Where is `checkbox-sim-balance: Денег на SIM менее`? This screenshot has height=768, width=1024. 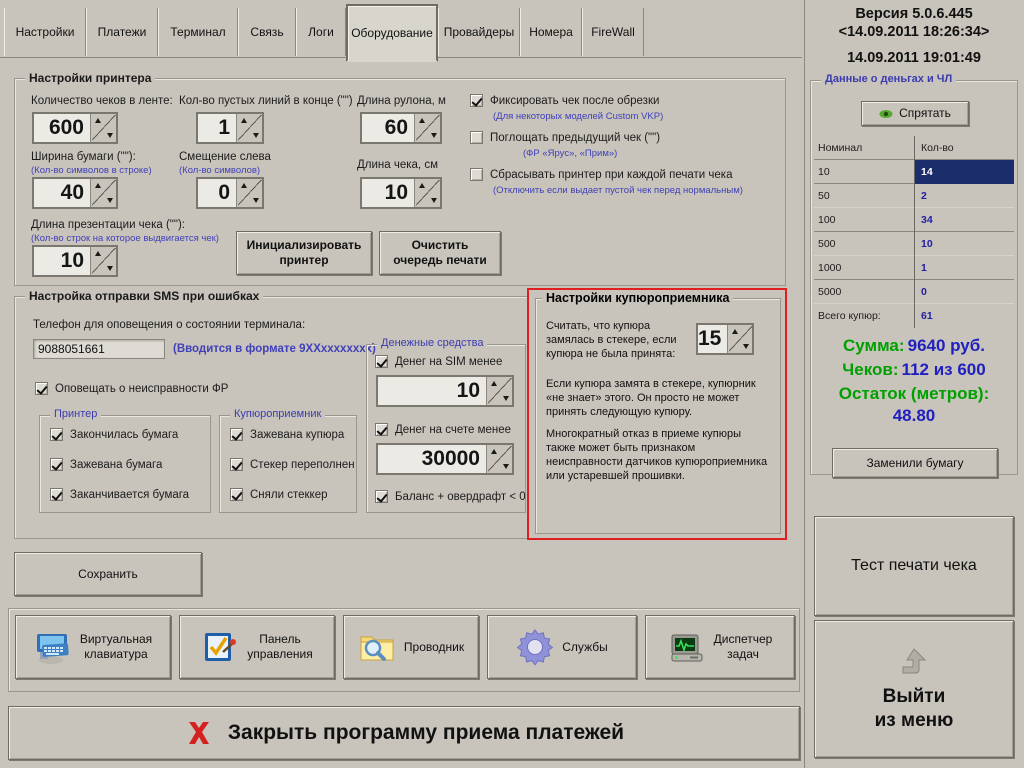 checkbox-sim-balance: Денег на SIM менее is located at coordinates (438, 361).